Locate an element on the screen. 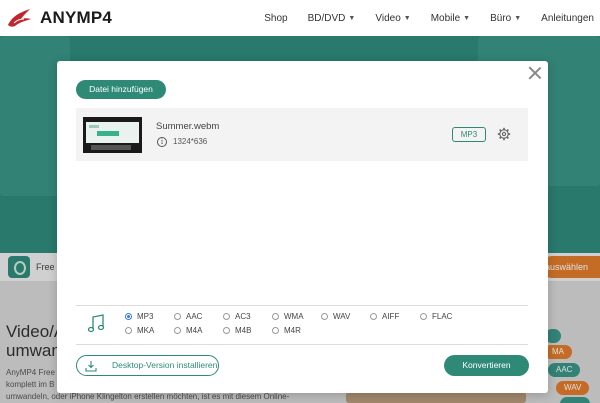 The width and height of the screenshot is (600, 403). format-radio-mp3: MP3 is located at coordinates (139, 316).